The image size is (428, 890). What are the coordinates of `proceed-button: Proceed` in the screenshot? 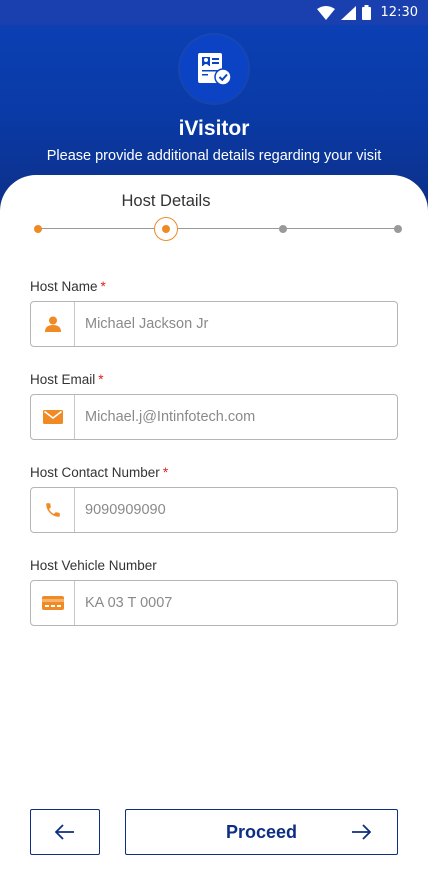 It's located at (261, 832).